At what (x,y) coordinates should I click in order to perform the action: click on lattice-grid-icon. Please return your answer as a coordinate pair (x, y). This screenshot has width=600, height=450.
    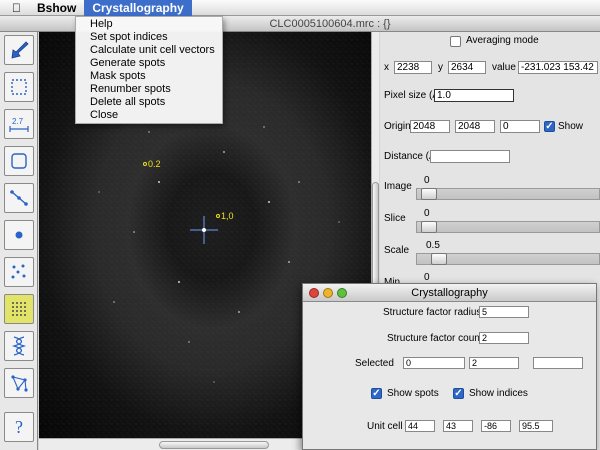
    Looking at the image, I should click on (19, 309).